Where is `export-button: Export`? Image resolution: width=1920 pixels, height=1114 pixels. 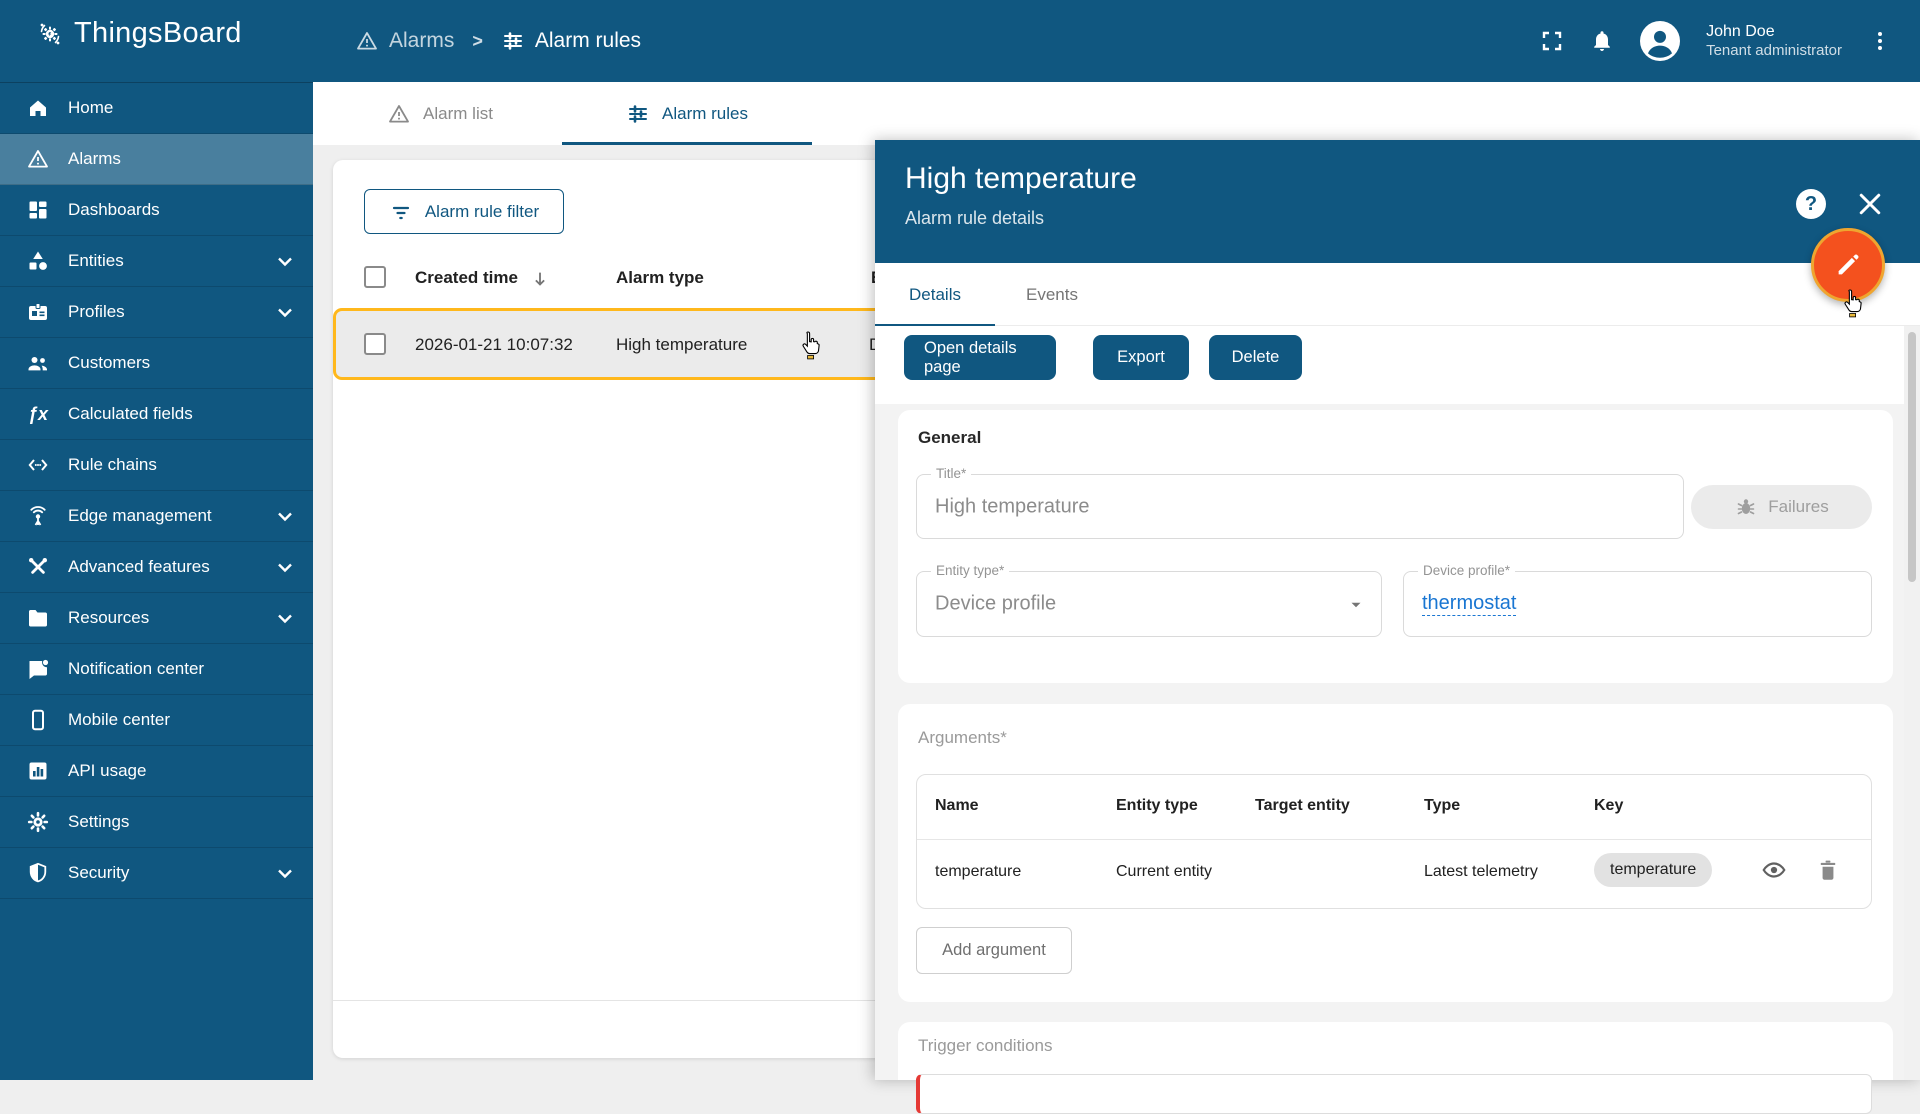 export-button: Export is located at coordinates (1141, 357).